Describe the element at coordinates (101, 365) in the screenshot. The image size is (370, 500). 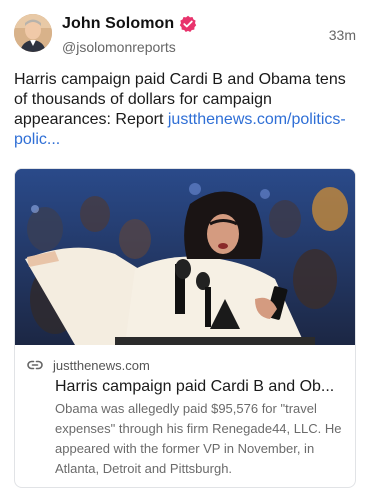
I see `card-domain: justthenews.com` at that location.